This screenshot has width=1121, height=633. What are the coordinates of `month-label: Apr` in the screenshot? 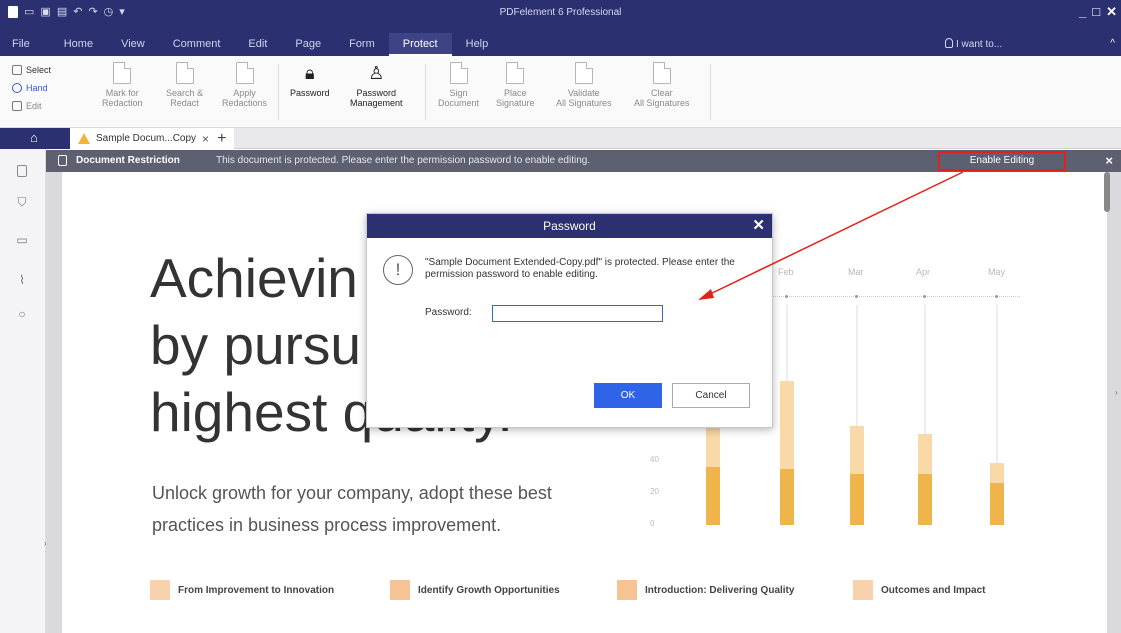 It's located at (923, 272).